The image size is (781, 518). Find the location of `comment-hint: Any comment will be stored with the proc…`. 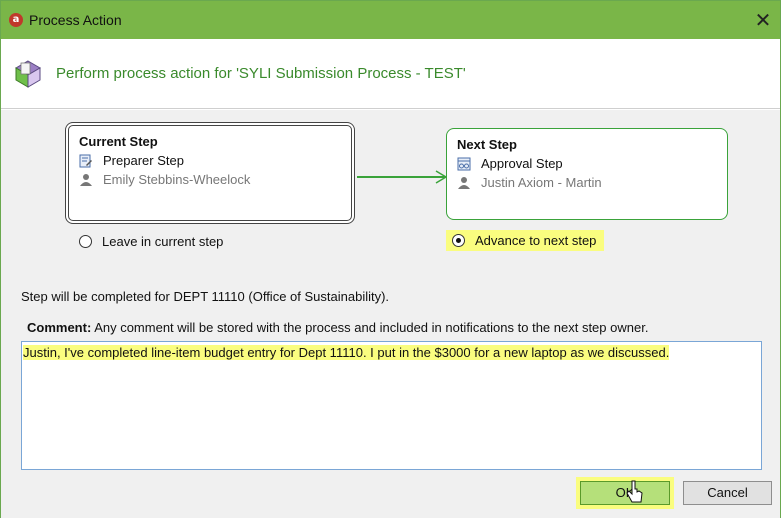

comment-hint: Any comment will be stored with the proc… is located at coordinates (371, 327).